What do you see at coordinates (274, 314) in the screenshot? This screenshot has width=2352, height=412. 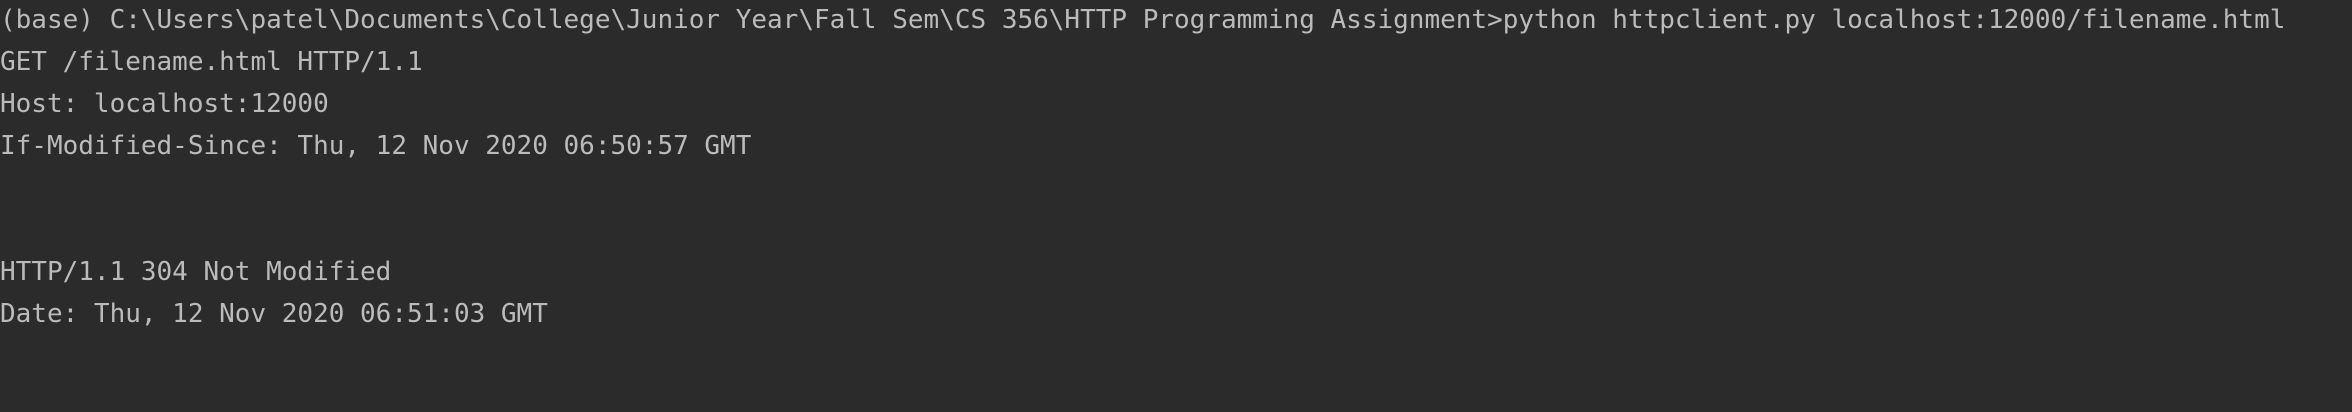 I see `date-header-line: Date: Thu, 12 Nov 2020 06:51:03 GMT` at bounding box center [274, 314].